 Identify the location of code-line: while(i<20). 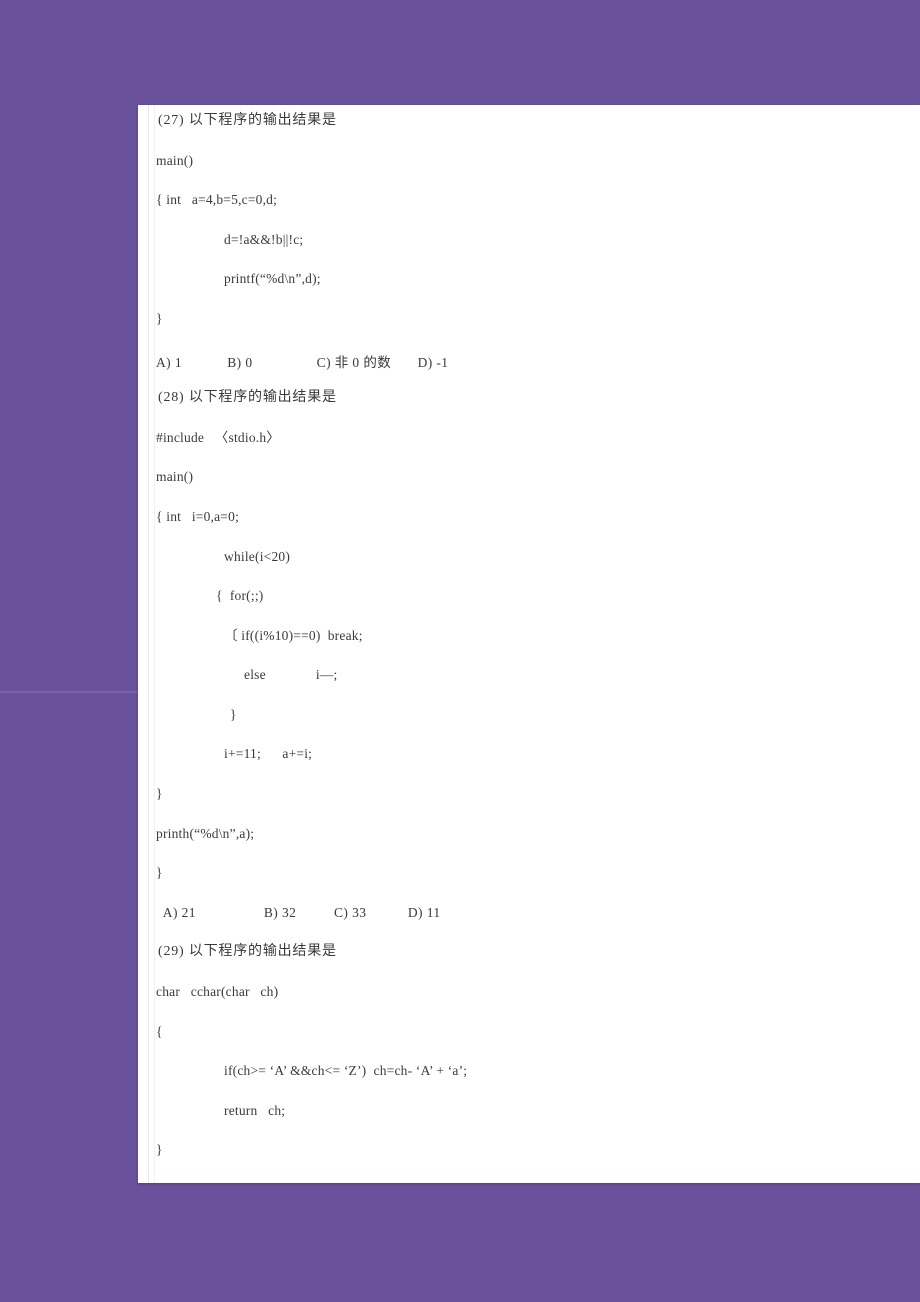
(257, 556).